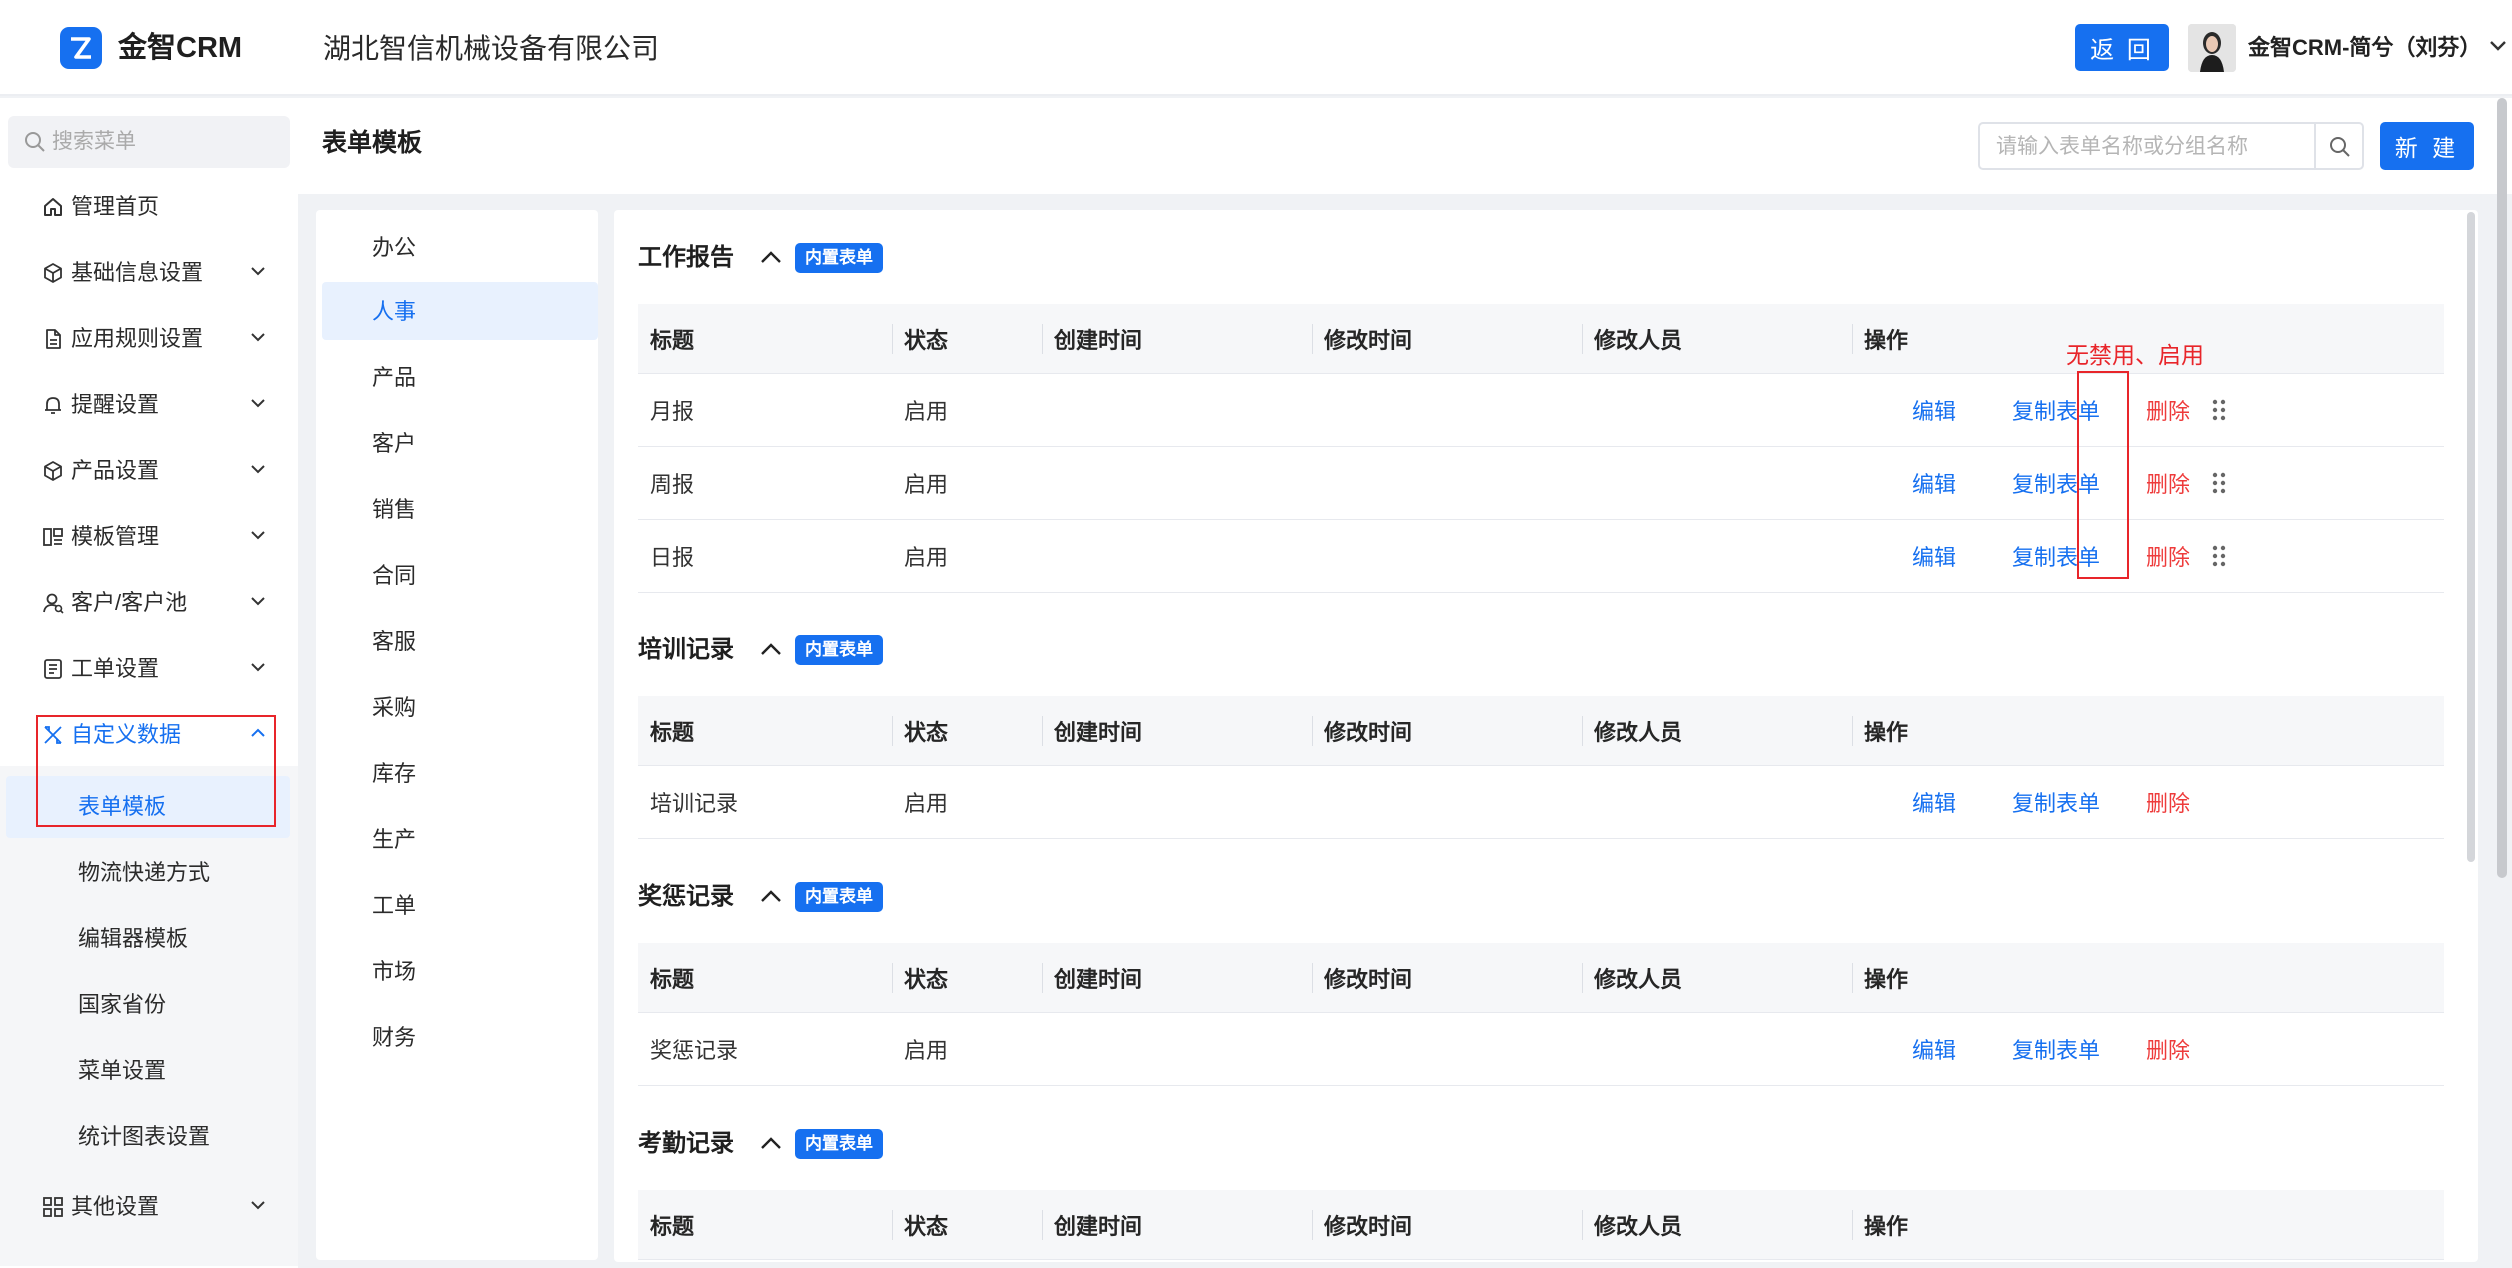  What do you see at coordinates (460, 443) in the screenshot?
I see `category-item: 客户` at bounding box center [460, 443].